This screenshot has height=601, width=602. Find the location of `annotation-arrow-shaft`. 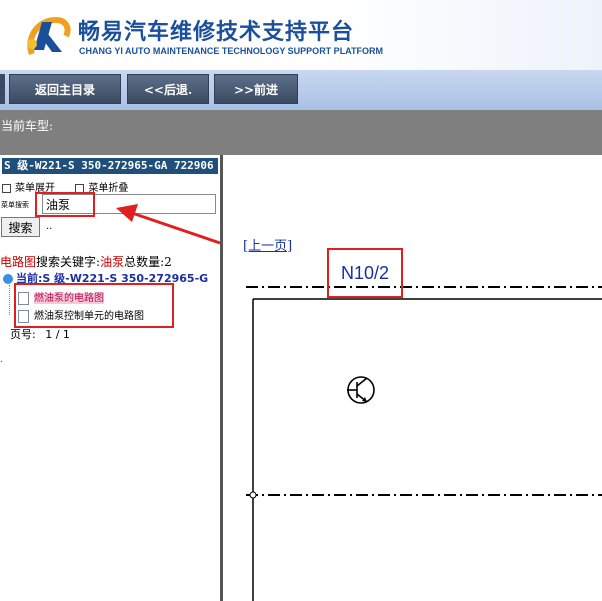

annotation-arrow-shaft is located at coordinates (176, 228).